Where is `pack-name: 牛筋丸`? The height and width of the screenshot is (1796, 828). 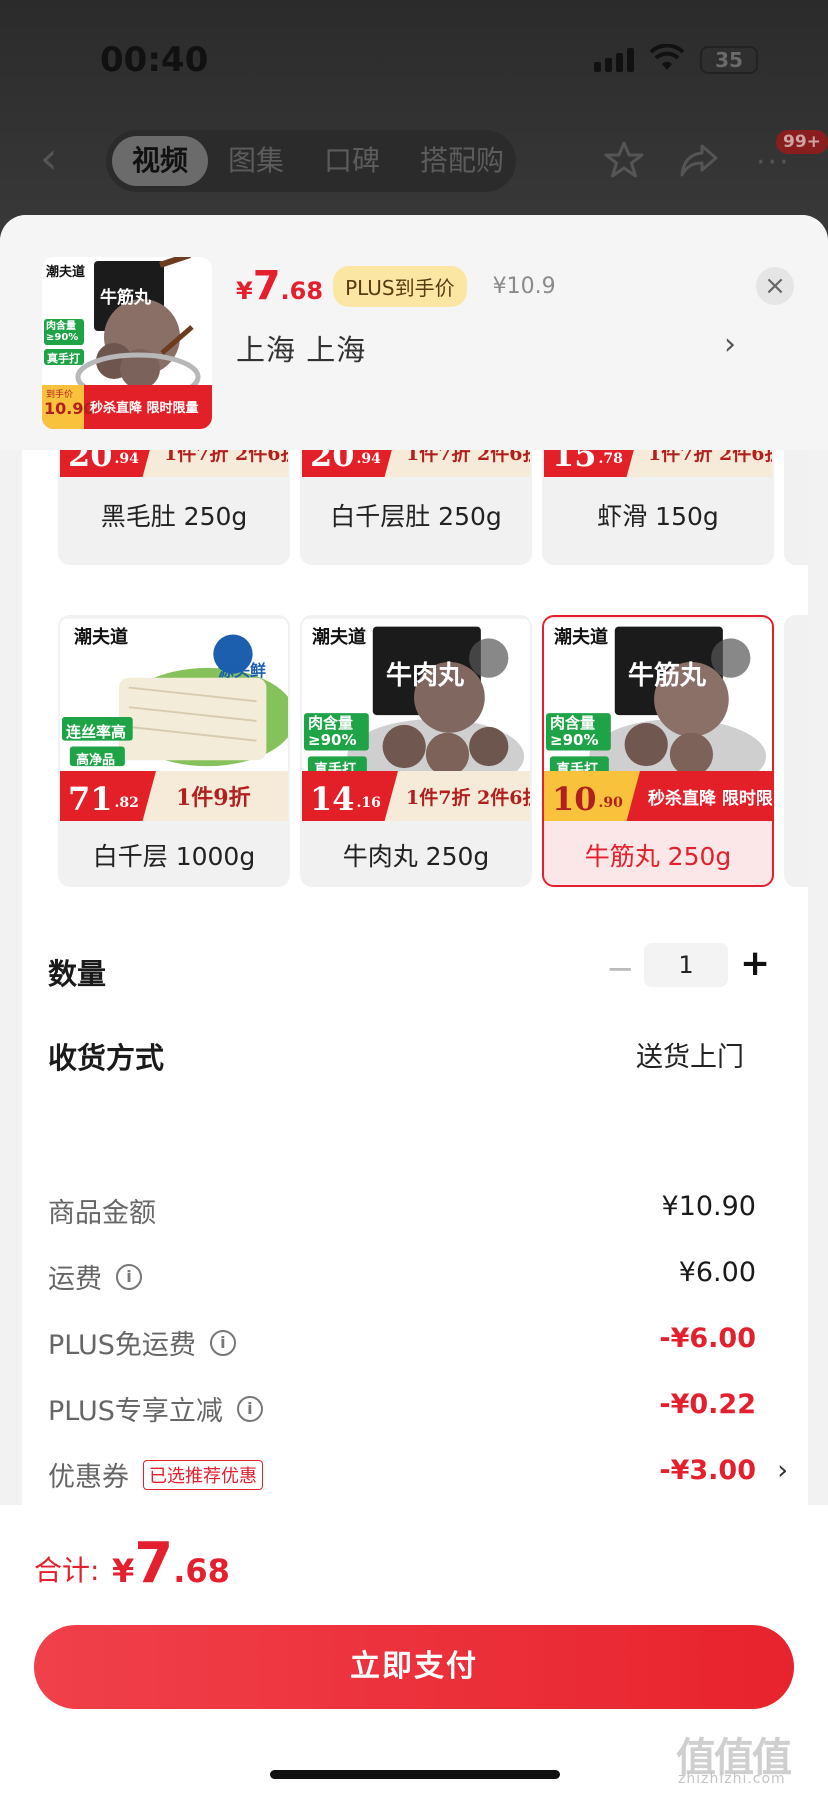
pack-name: 牛筋丸 is located at coordinates (667, 676).